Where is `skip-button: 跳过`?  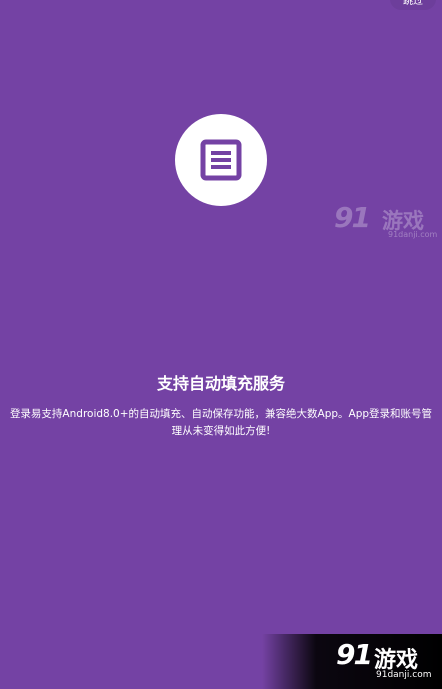
skip-button: 跳过 is located at coordinates (413, 5).